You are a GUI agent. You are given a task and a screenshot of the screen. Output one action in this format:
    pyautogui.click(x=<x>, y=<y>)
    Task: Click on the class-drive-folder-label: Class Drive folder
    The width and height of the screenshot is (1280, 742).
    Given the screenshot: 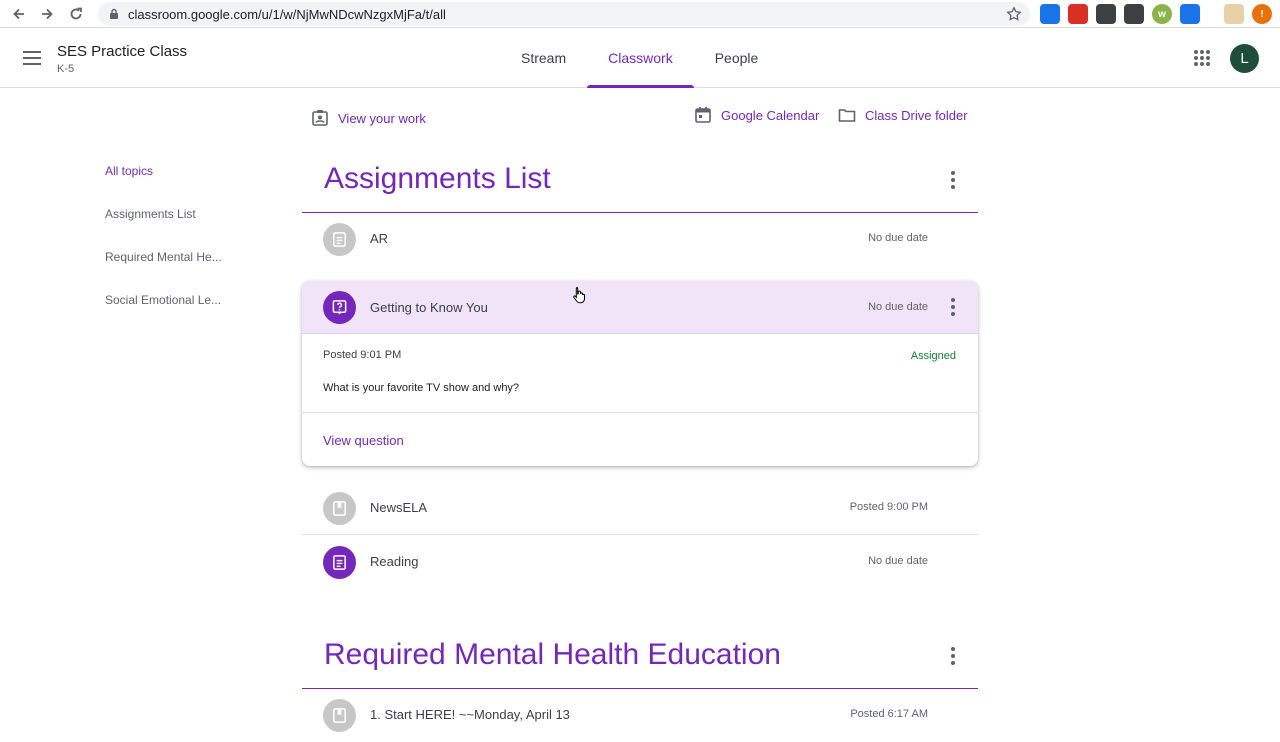 What is the action you would take?
    pyautogui.click(x=916, y=115)
    